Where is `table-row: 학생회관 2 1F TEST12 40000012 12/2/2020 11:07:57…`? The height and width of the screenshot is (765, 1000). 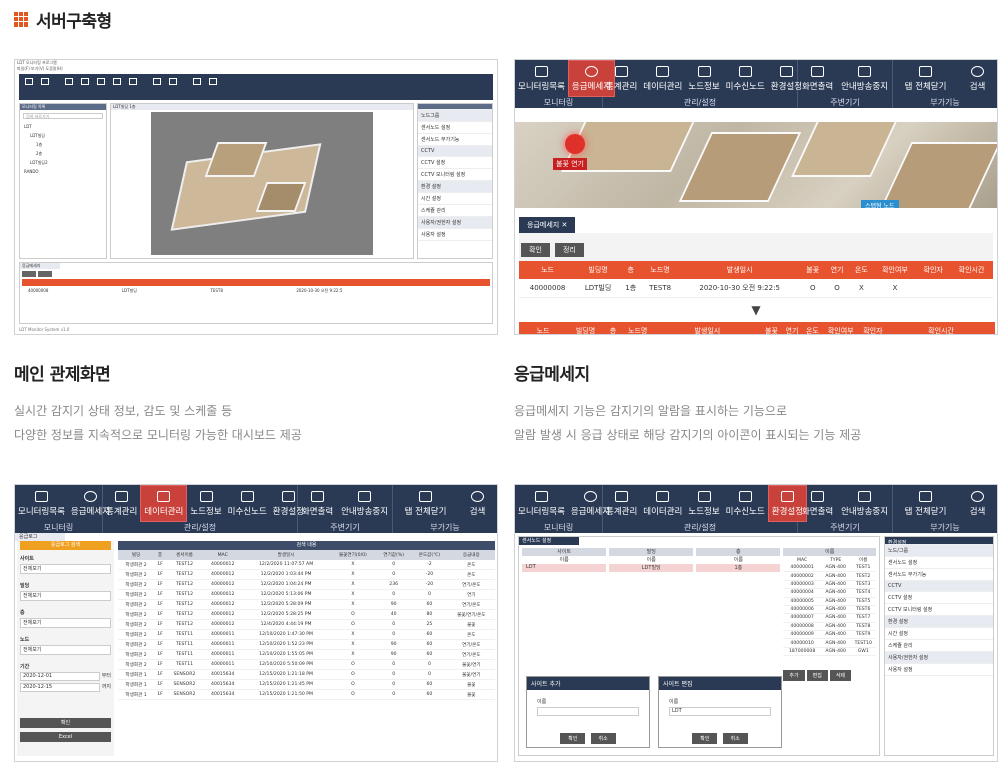
table-row: 학생회관 2 1F TEST12 40000012 12/2/2020 11:07:57… is located at coordinates (306, 565).